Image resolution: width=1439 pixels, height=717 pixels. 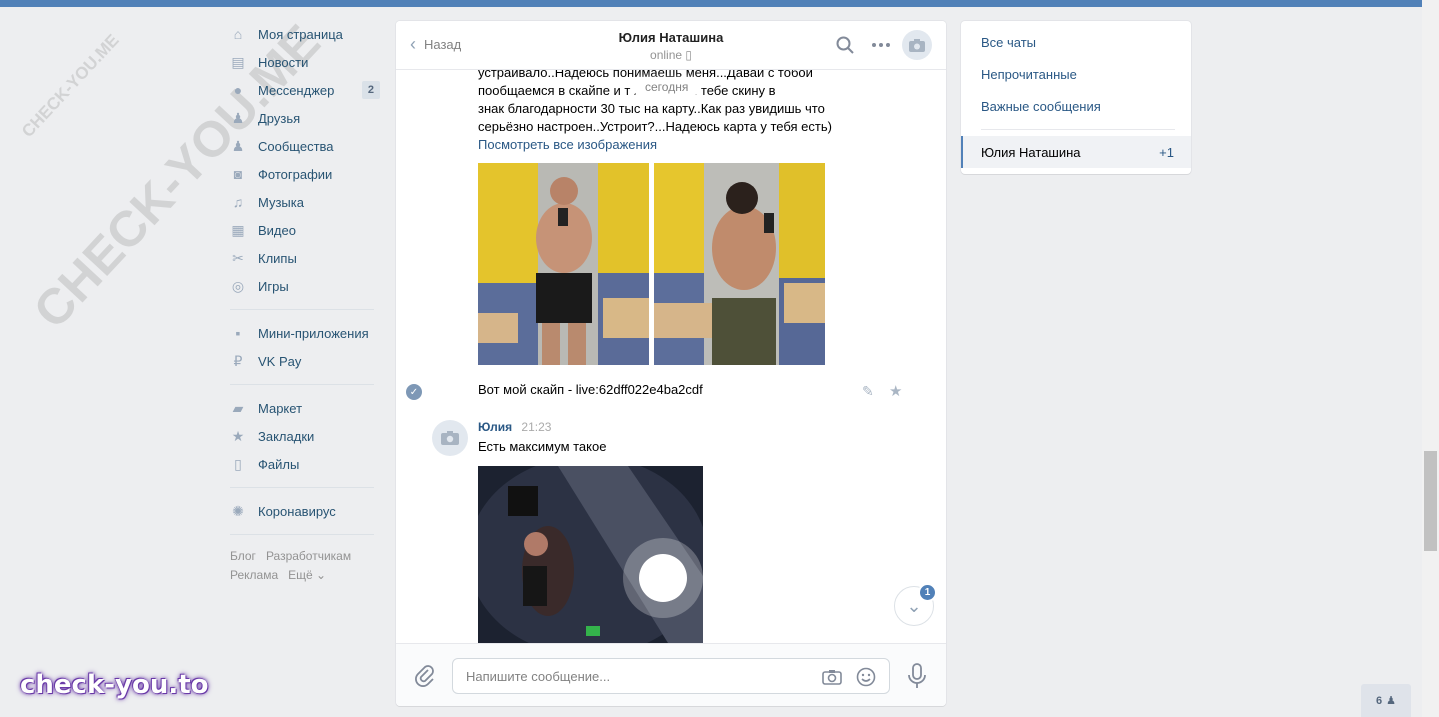 What do you see at coordinates (238, 258) in the screenshot?
I see `clips-icon: ✂` at bounding box center [238, 258].